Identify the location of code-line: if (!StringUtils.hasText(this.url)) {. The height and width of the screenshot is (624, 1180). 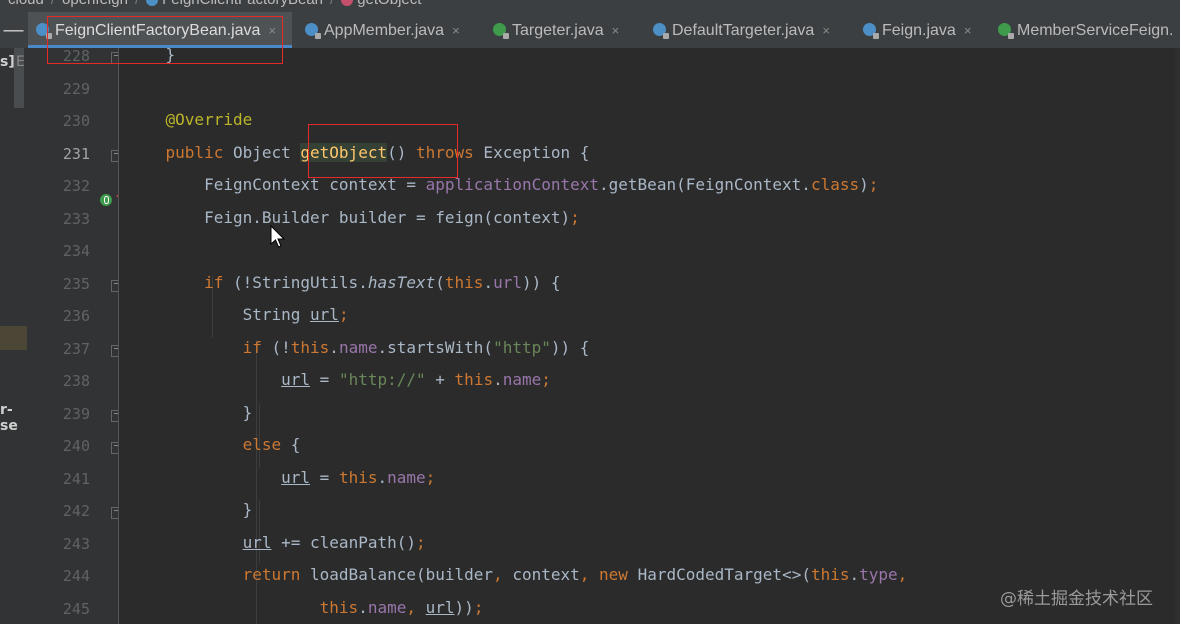
(344, 283).